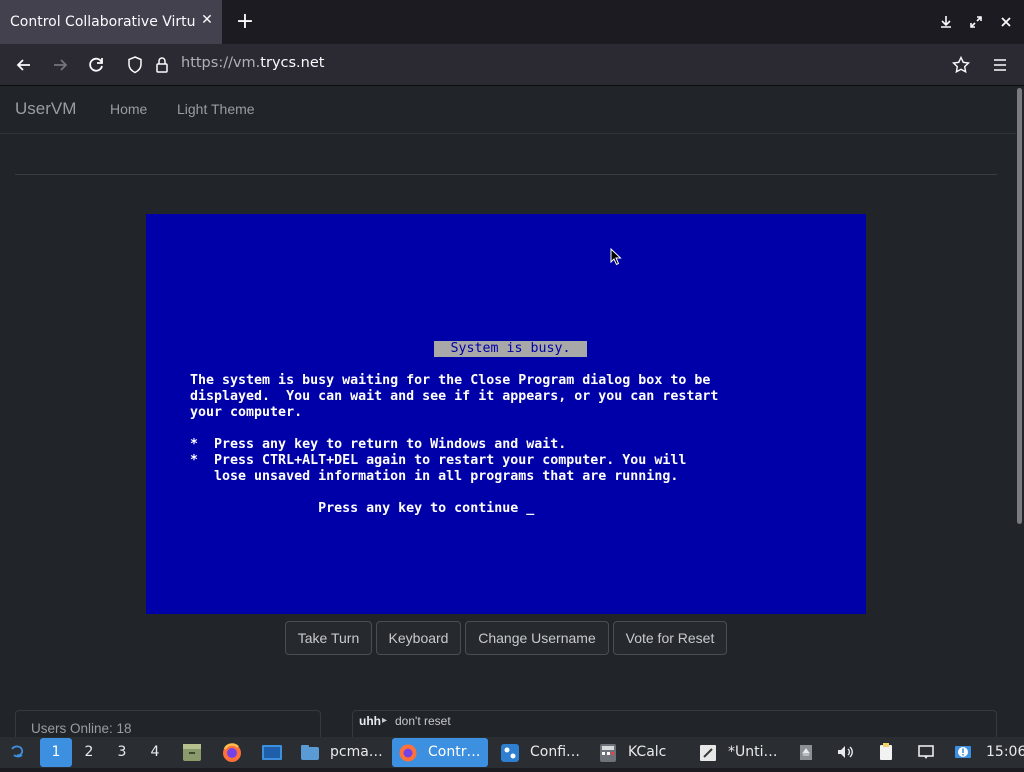 This screenshot has height=772, width=1024. I want to click on browser-tab: Control Collaborative Virtual ✕, so click(111, 22).